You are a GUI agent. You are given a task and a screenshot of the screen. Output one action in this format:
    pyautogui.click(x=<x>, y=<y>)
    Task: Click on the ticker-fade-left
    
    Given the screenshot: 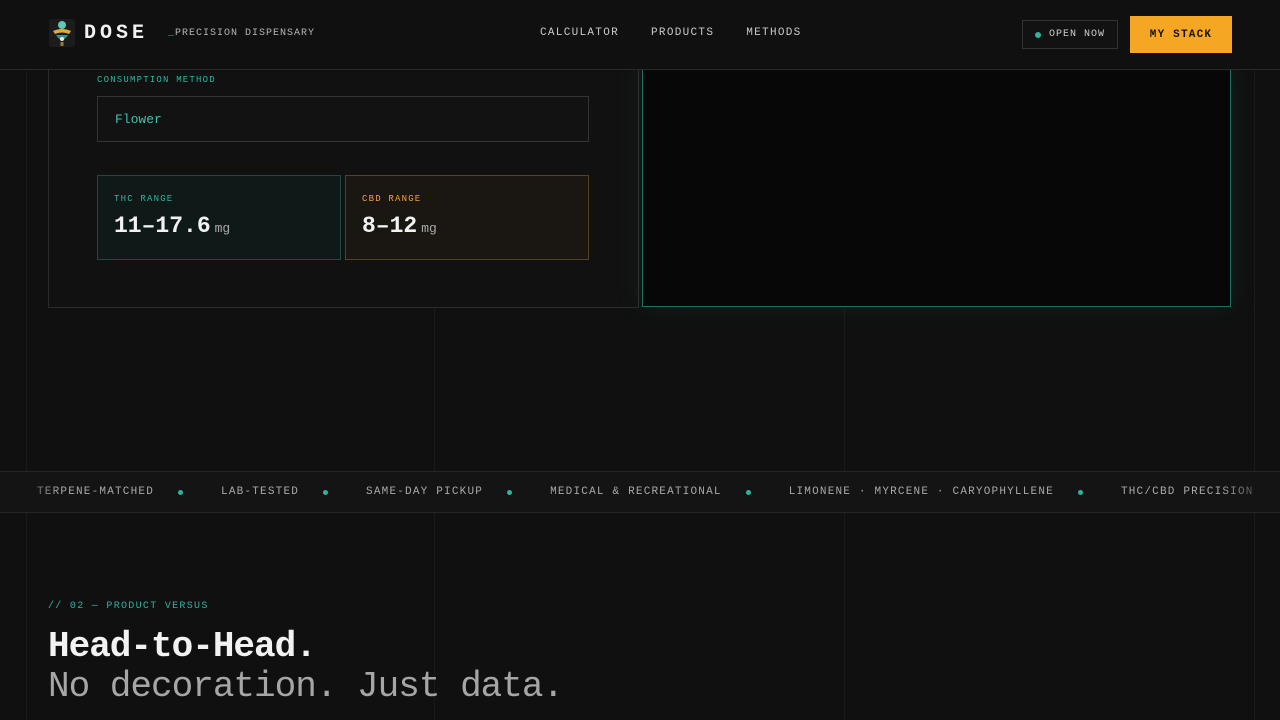 What is the action you would take?
    pyautogui.click(x=30, y=492)
    